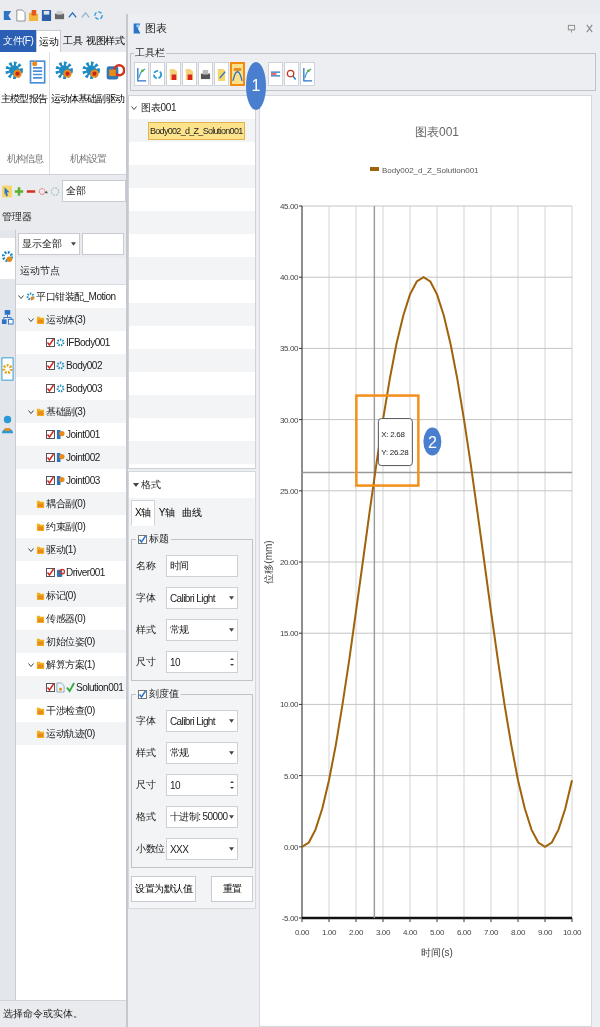 The height and width of the screenshot is (1027, 600). I want to click on axis-tab: Y轴, so click(166, 513).